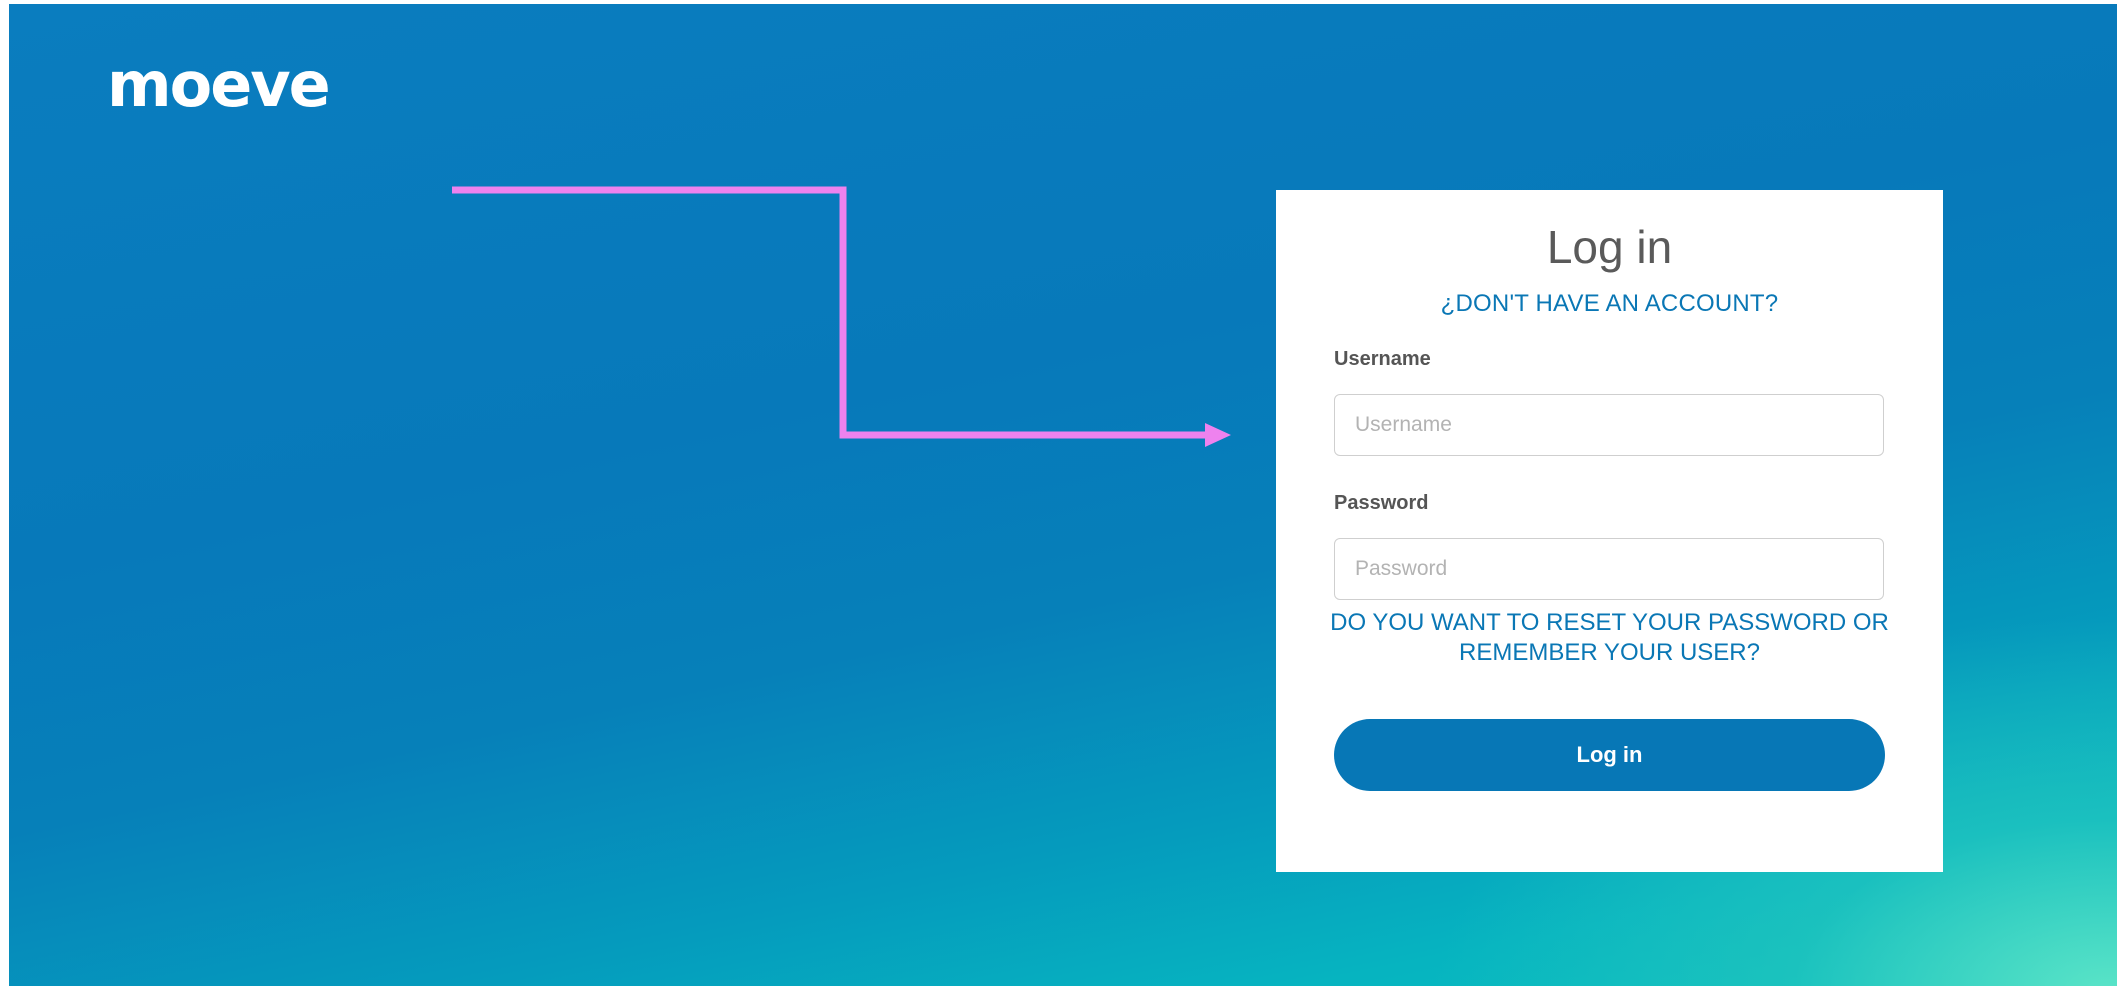  Describe the element at coordinates (1609, 425) in the screenshot. I see `username-input` at that location.